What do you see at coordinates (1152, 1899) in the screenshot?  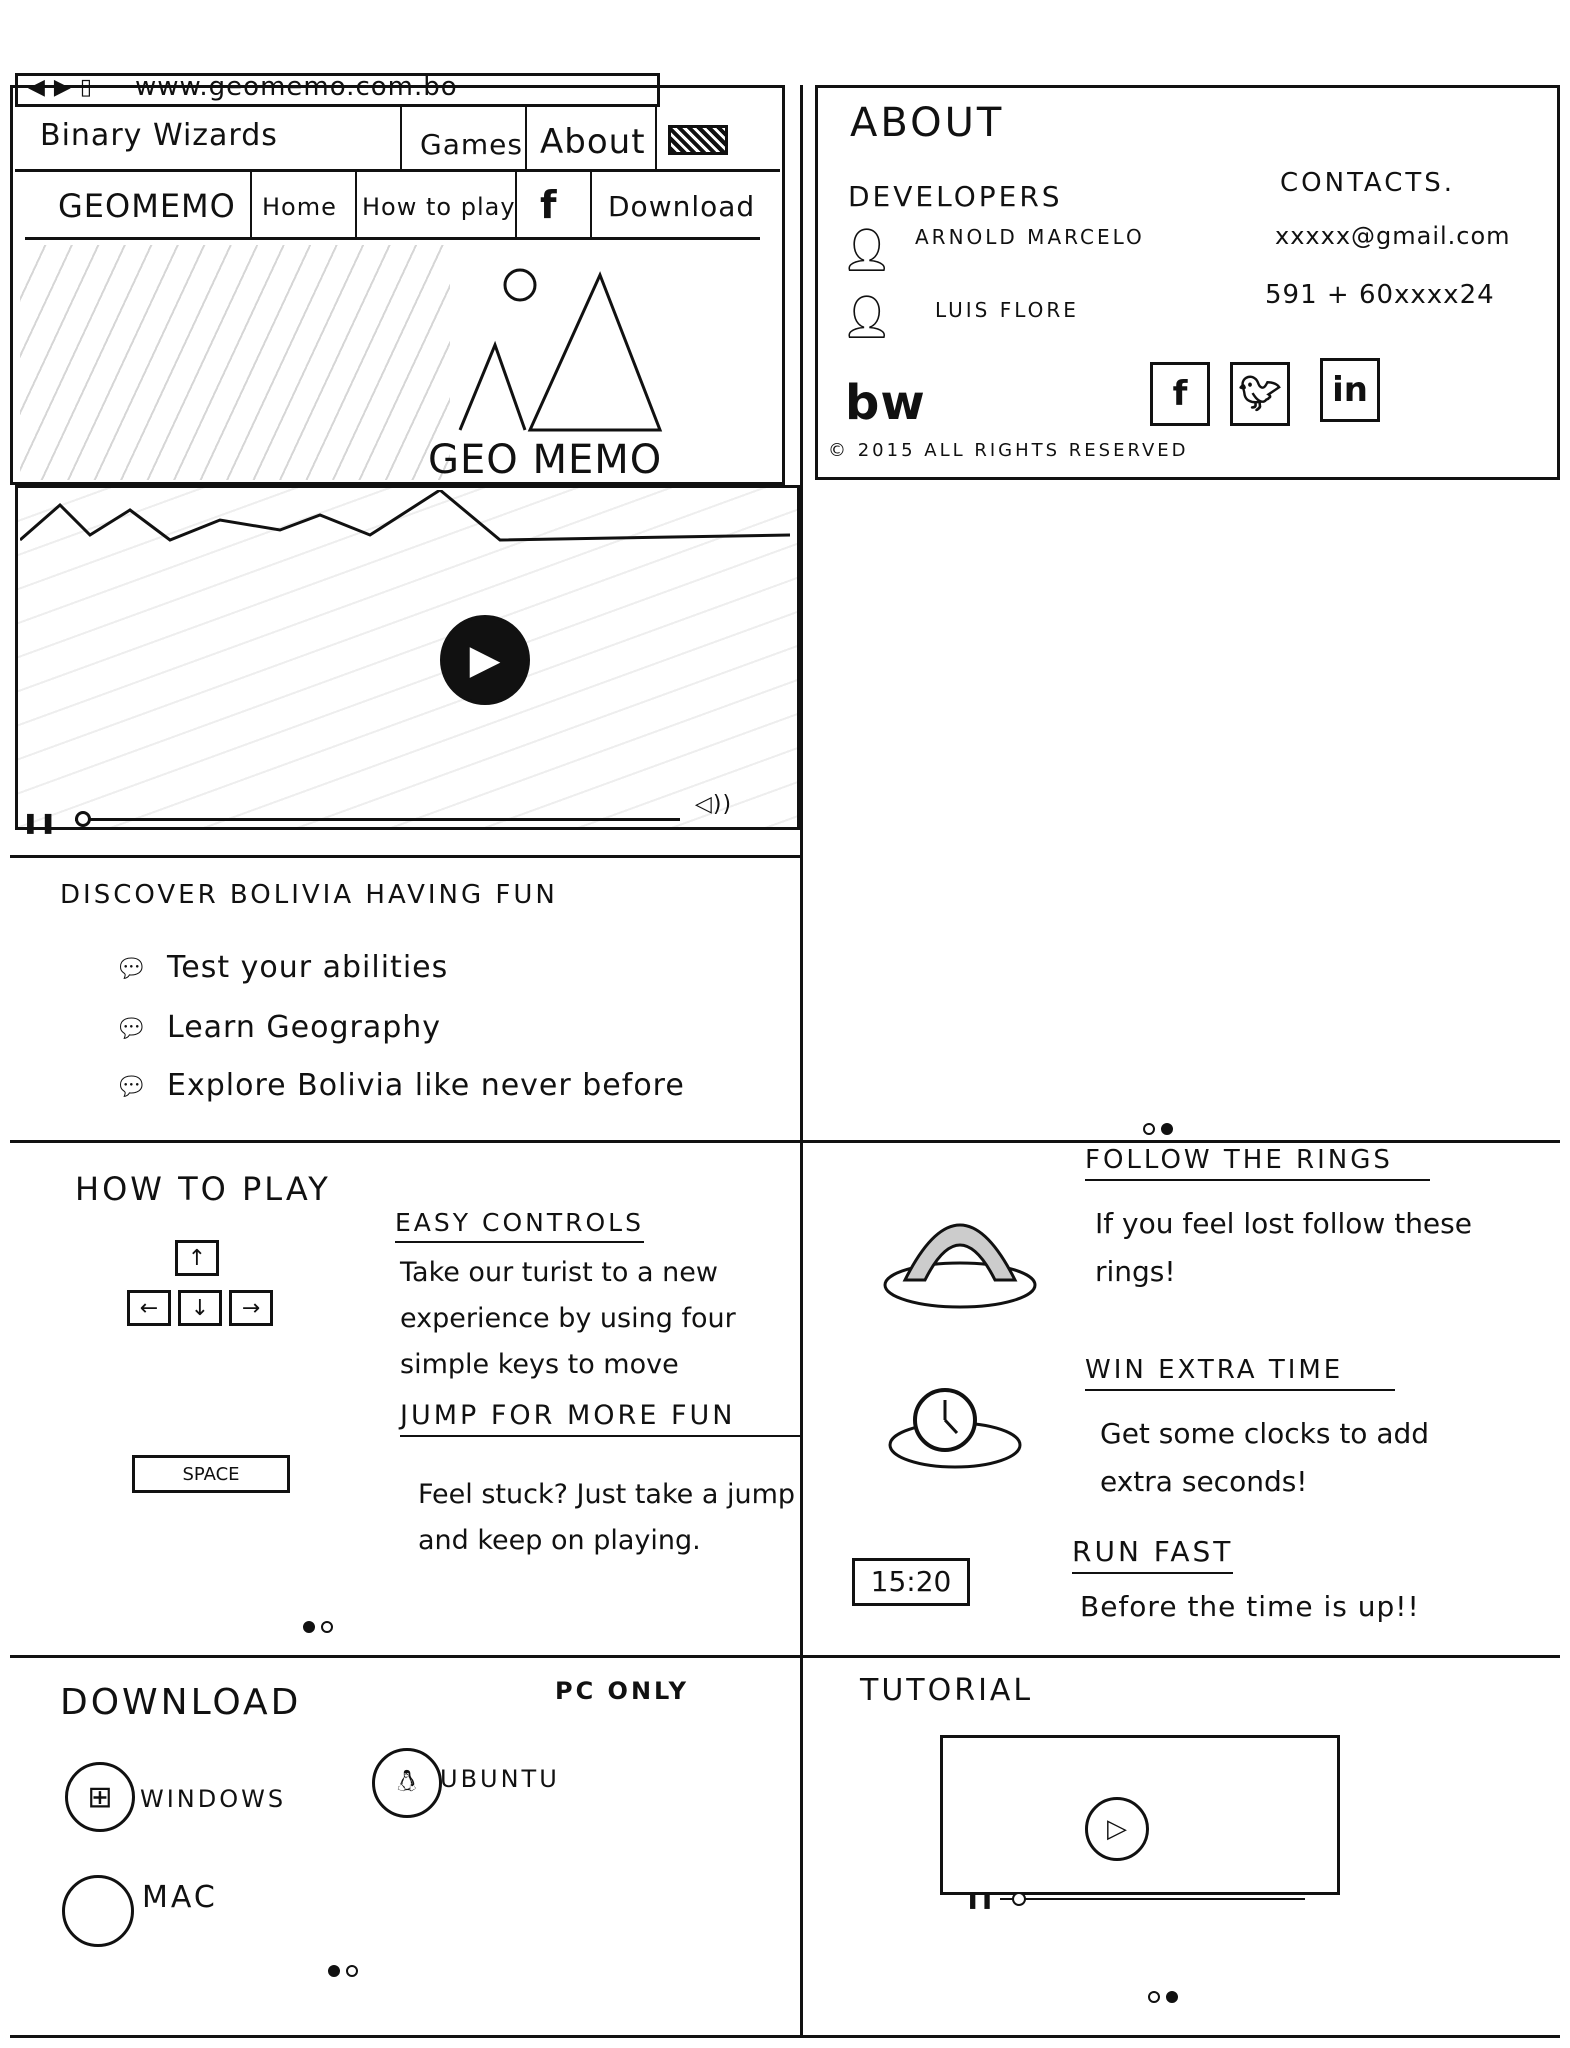 I see `tutorial-progress-bar` at bounding box center [1152, 1899].